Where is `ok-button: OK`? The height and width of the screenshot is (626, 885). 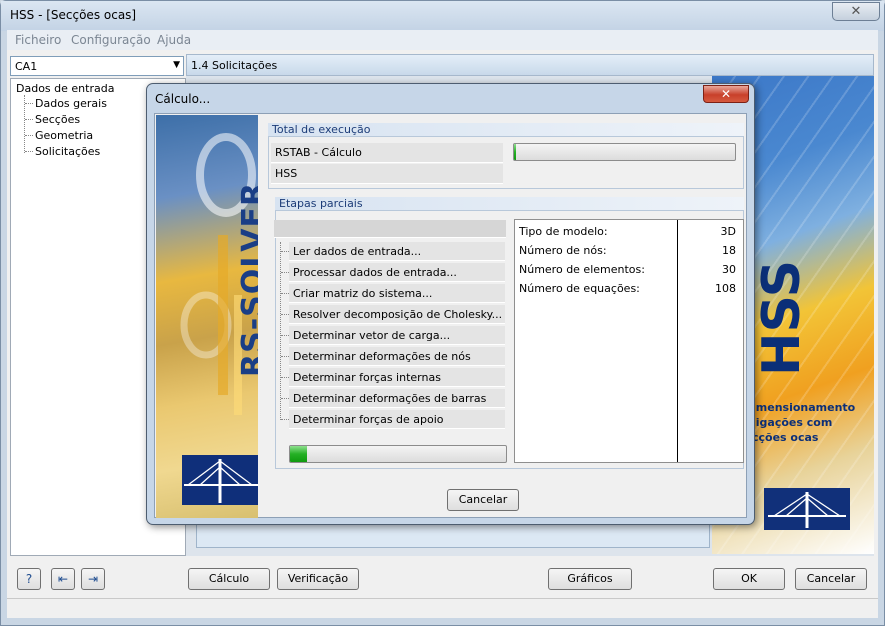 ok-button: OK is located at coordinates (749, 579).